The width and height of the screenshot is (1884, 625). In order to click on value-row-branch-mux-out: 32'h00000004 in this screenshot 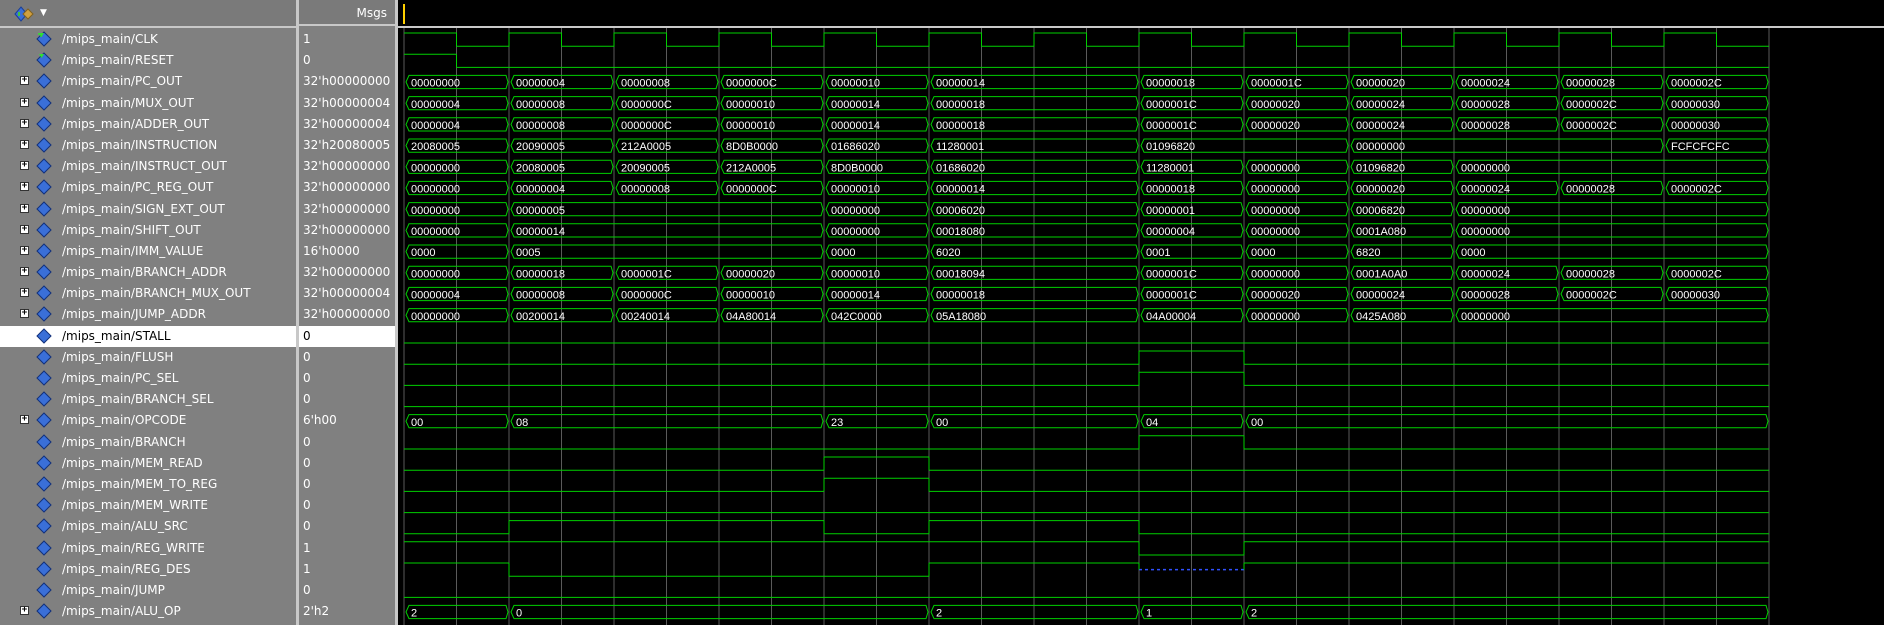, I will do `click(347, 293)`.